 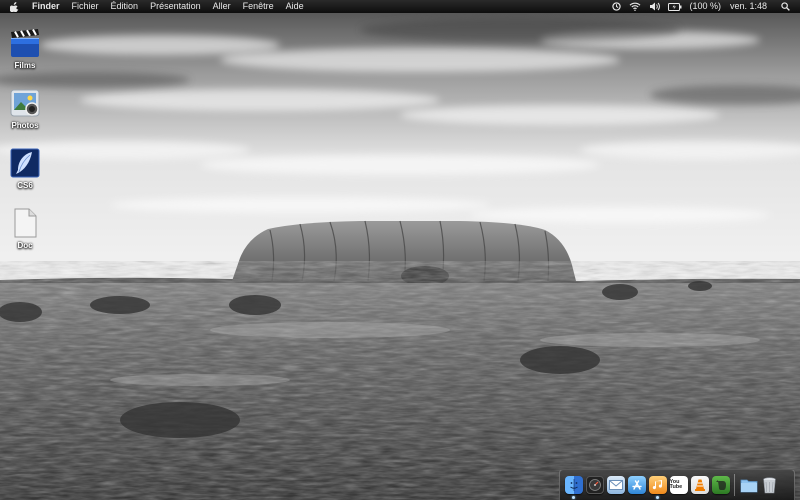 I want to click on menu-presentation: Présentation, so click(x=175, y=6).